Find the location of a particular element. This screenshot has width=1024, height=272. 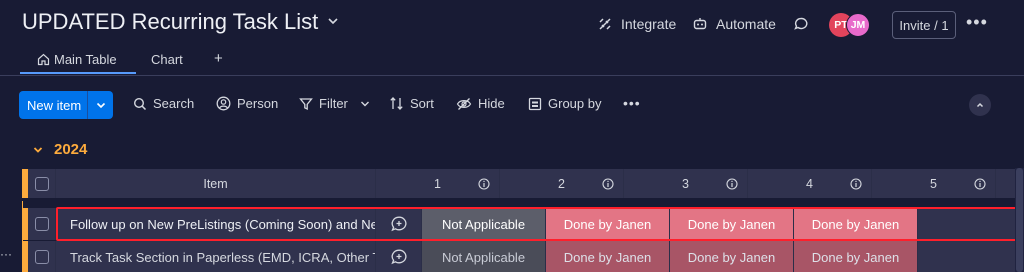

column-header-4: 4 is located at coordinates (810, 183).